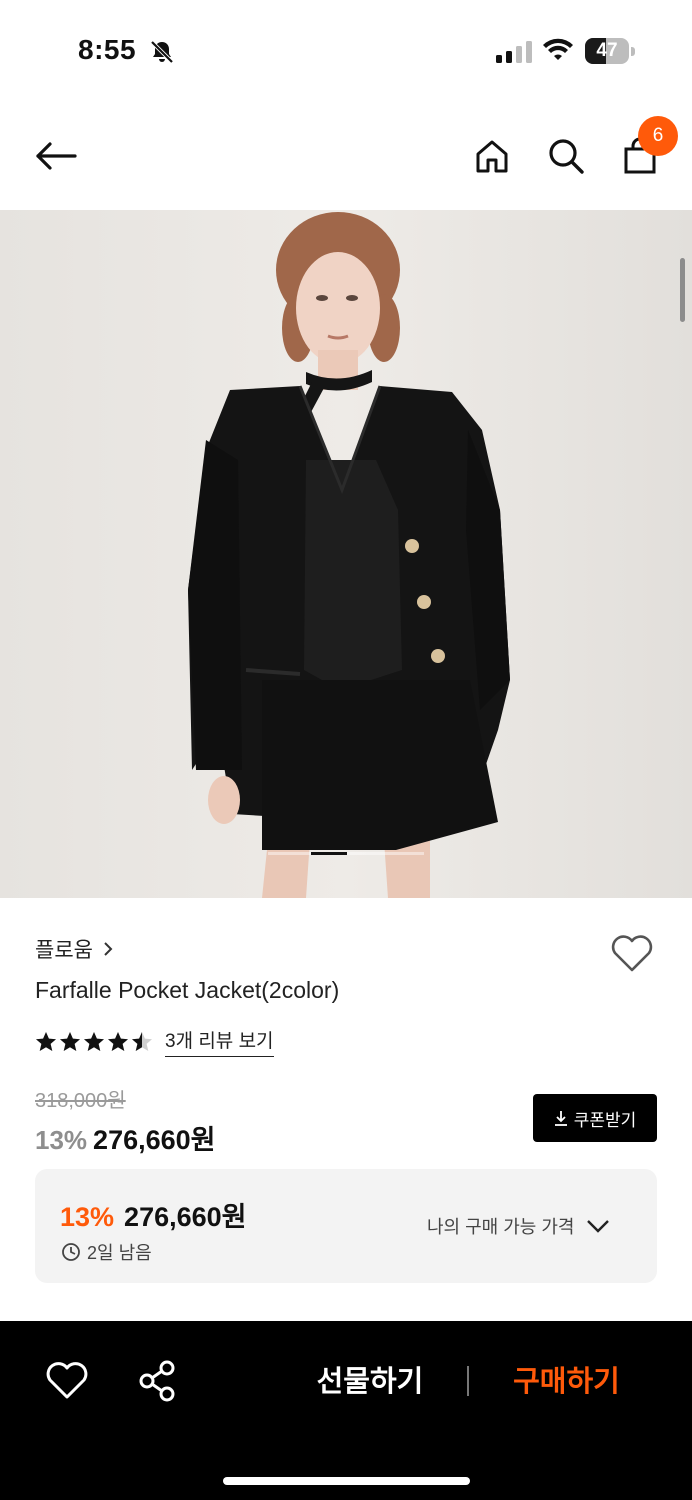 Image resolution: width=692 pixels, height=1500 pixels. I want to click on time-left: 2일 남음, so click(106, 1252).